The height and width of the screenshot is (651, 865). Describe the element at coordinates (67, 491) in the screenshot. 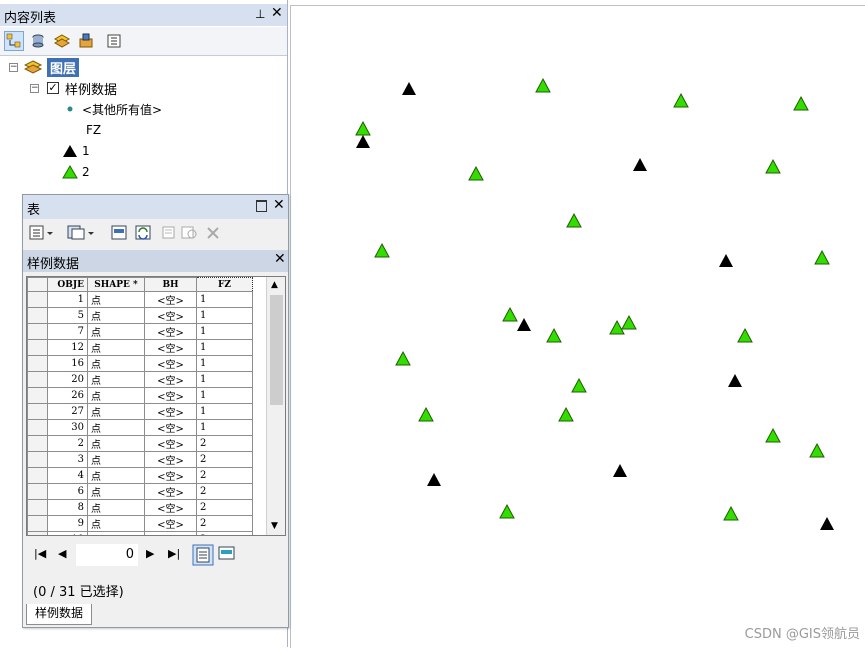

I see `cell-objectid: 6` at that location.